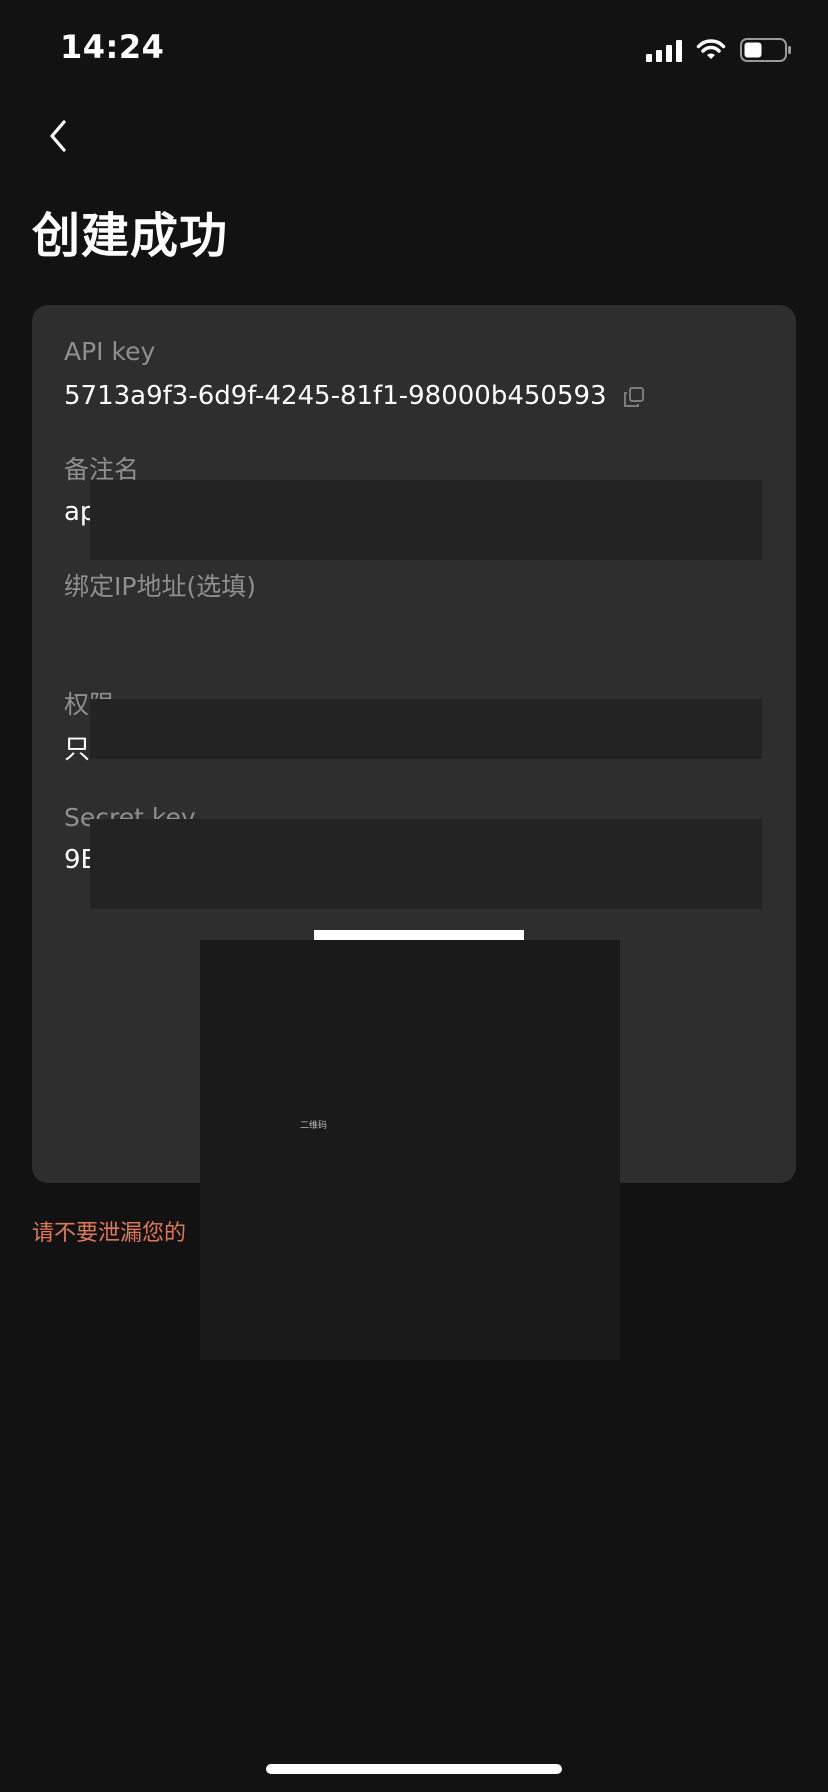 The image size is (828, 1792). Describe the element at coordinates (426, 729) in the screenshot. I see `permission-redaction` at that location.